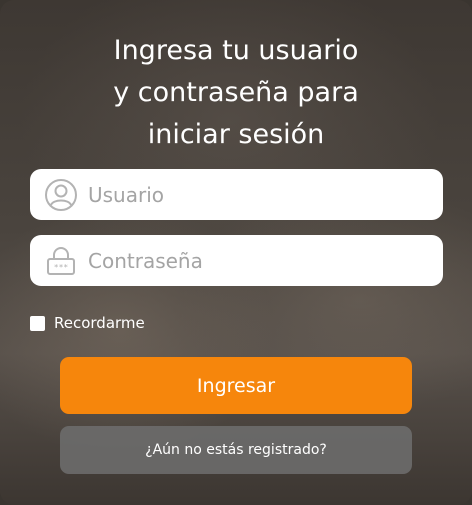 The width and height of the screenshot is (472, 505). What do you see at coordinates (258, 260) in the screenshot?
I see `password-input` at bounding box center [258, 260].